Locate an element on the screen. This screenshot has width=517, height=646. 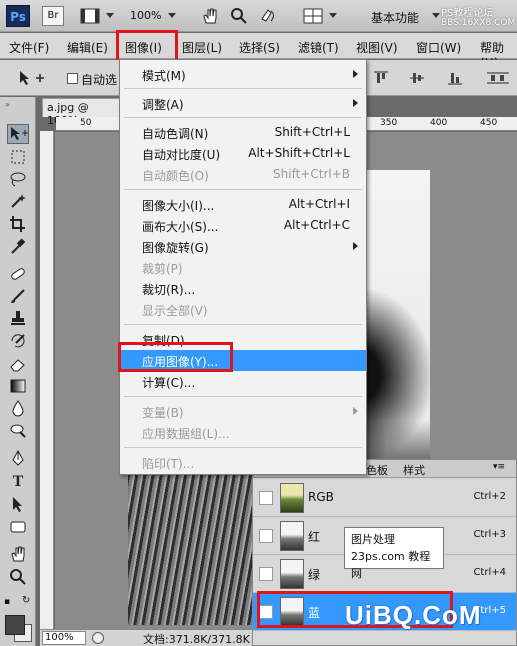
hand-icon is located at coordinates (210, 16).